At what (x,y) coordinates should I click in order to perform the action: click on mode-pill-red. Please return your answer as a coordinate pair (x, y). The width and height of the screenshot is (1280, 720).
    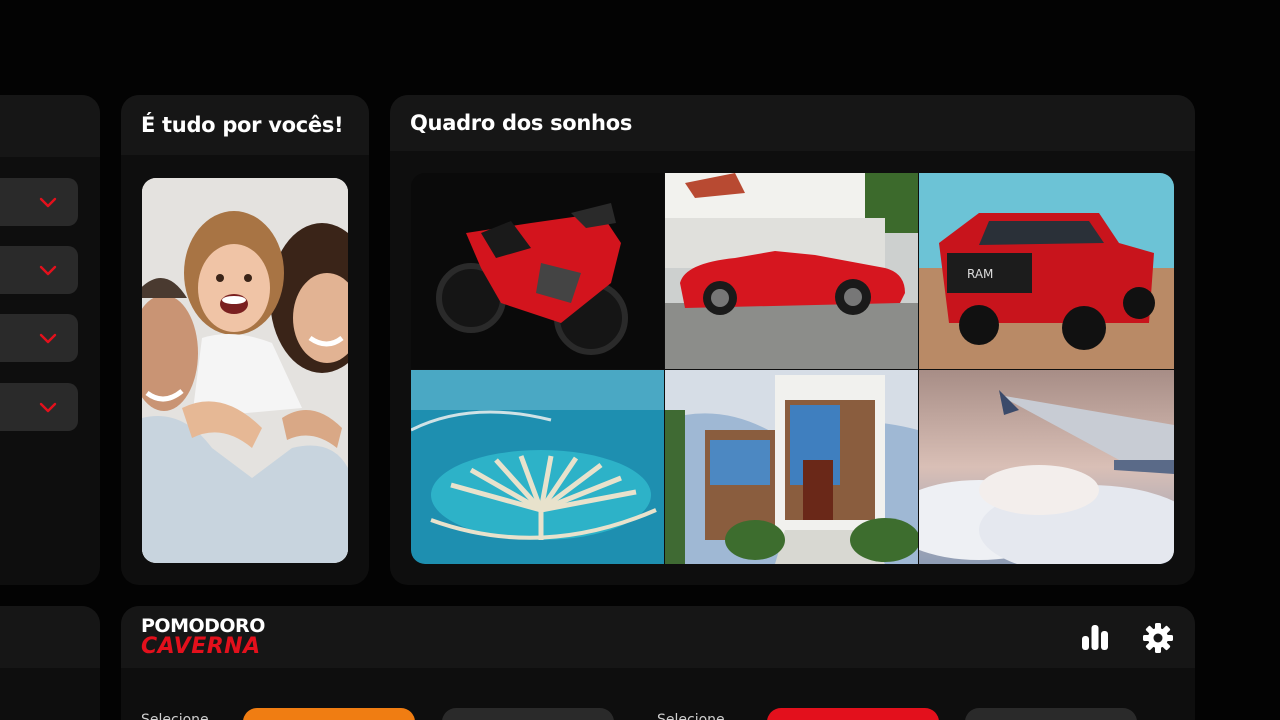
    Looking at the image, I should click on (853, 714).